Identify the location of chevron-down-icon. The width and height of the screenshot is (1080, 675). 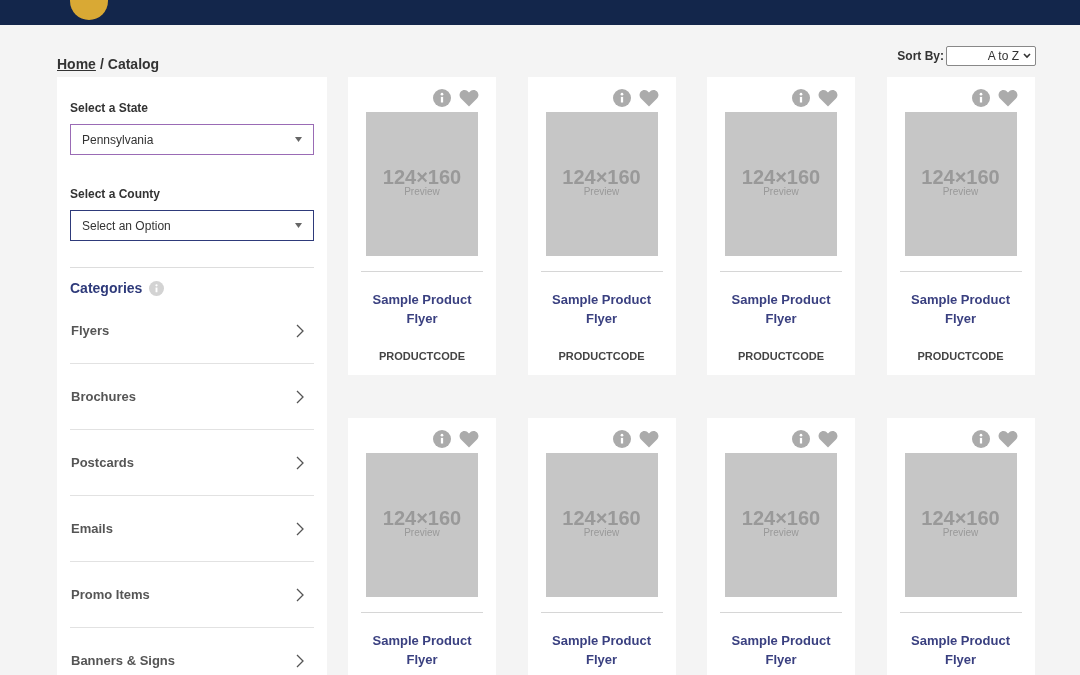
(1027, 56).